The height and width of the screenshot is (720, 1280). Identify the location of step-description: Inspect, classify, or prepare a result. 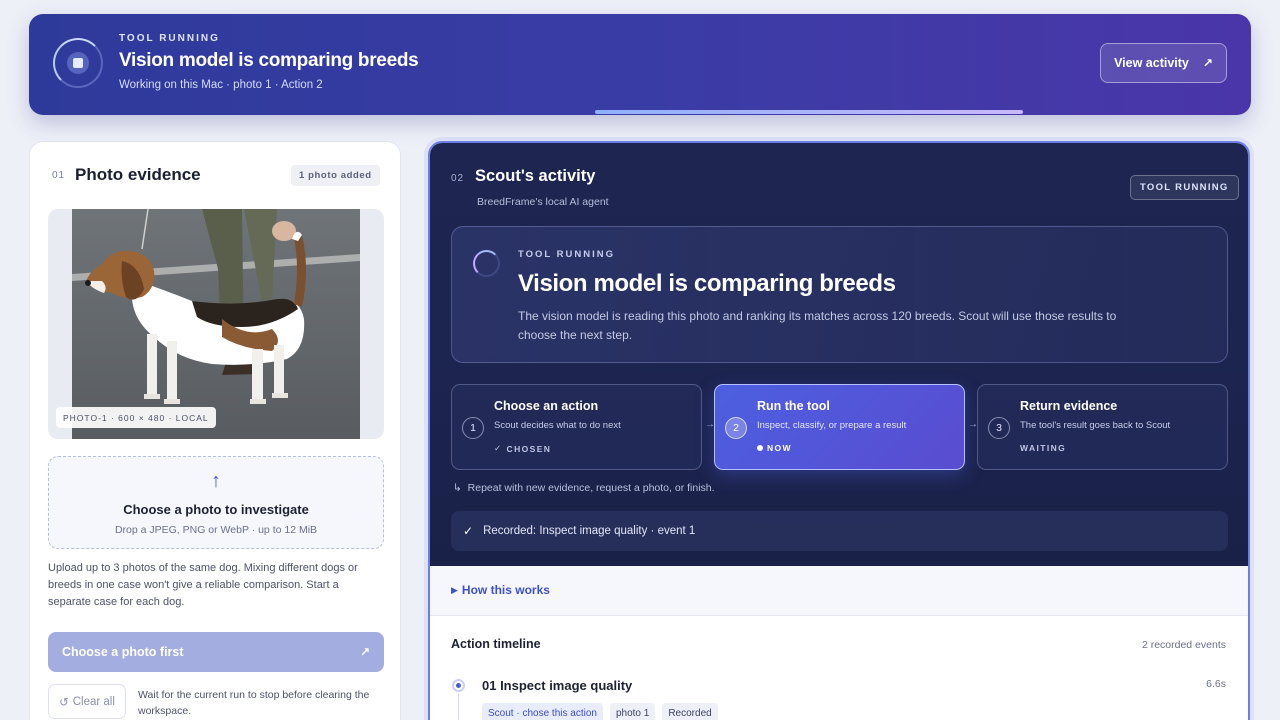
(832, 425).